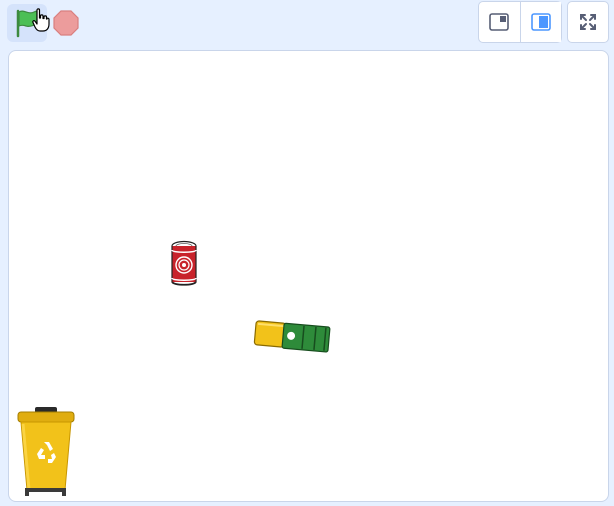 The height and width of the screenshot is (506, 614). I want to click on fullscreen-button, so click(588, 22).